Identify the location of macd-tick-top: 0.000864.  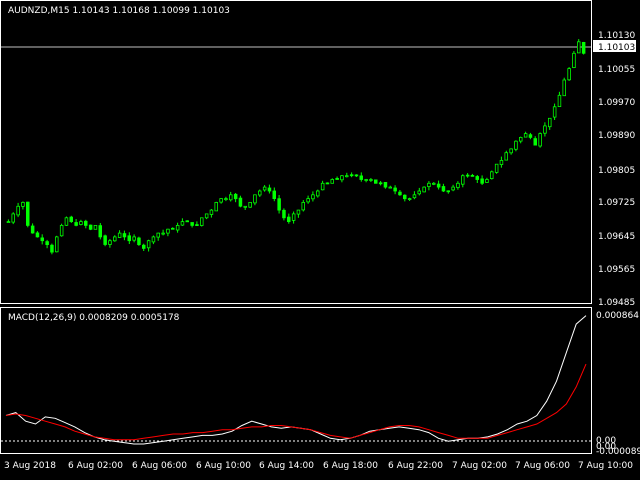
(617, 316).